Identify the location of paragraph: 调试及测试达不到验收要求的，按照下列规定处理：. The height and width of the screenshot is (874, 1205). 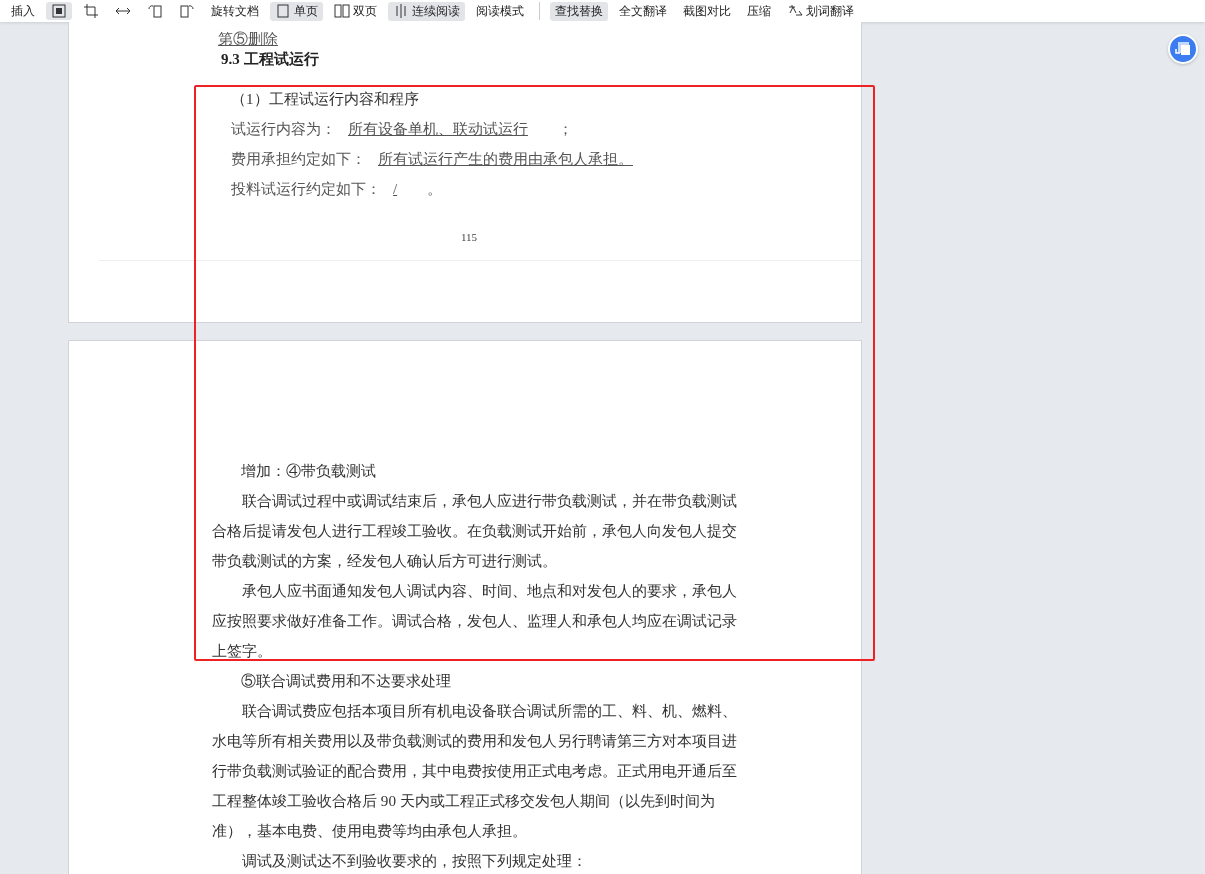
(415, 861).